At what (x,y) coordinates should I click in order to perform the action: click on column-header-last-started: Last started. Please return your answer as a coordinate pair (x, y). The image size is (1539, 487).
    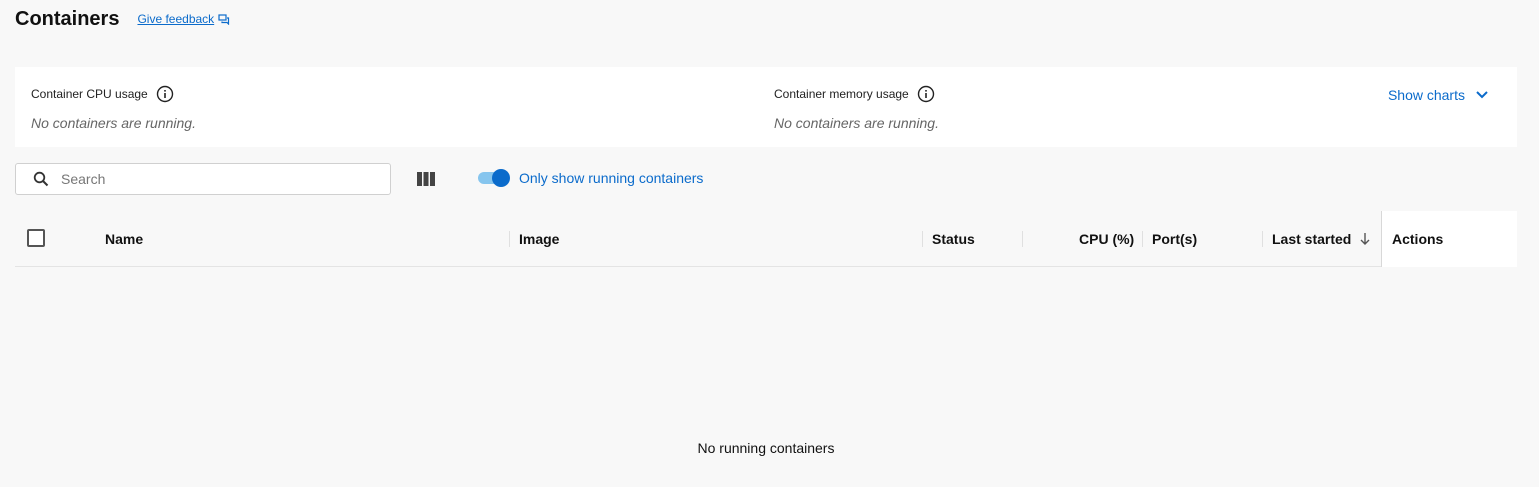
    Looking at the image, I should click on (1321, 239).